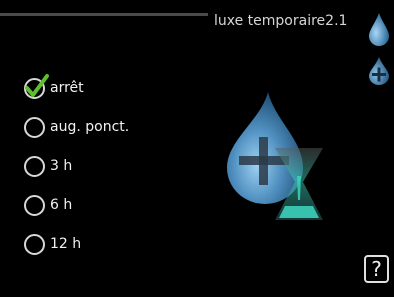  Describe the element at coordinates (48, 205) in the screenshot. I see `option-6h: 6 h` at that location.